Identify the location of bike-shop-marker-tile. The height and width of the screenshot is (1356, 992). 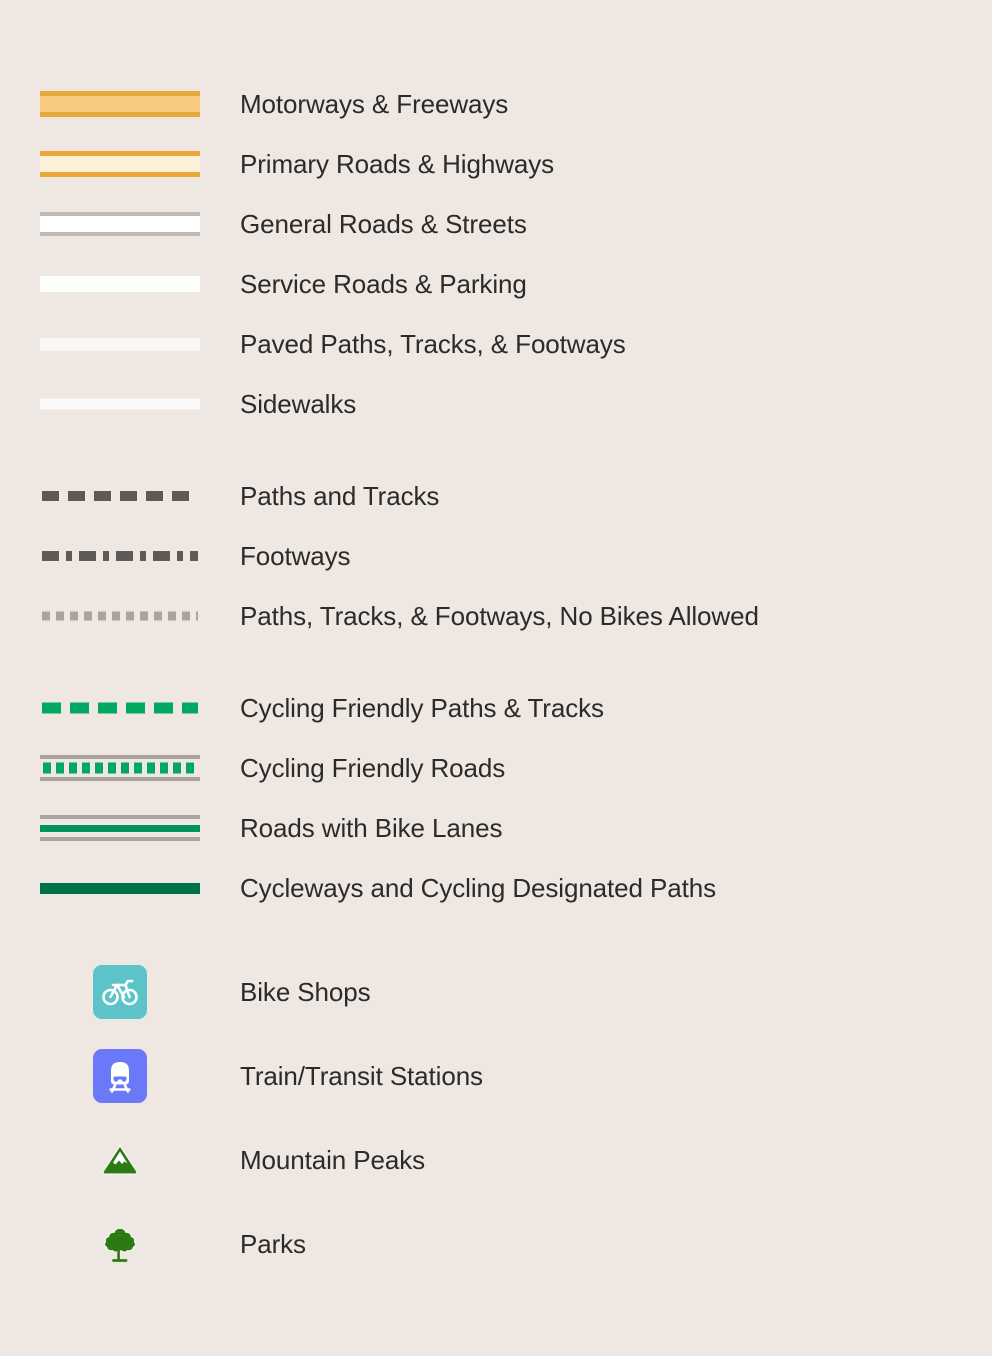
(120, 992).